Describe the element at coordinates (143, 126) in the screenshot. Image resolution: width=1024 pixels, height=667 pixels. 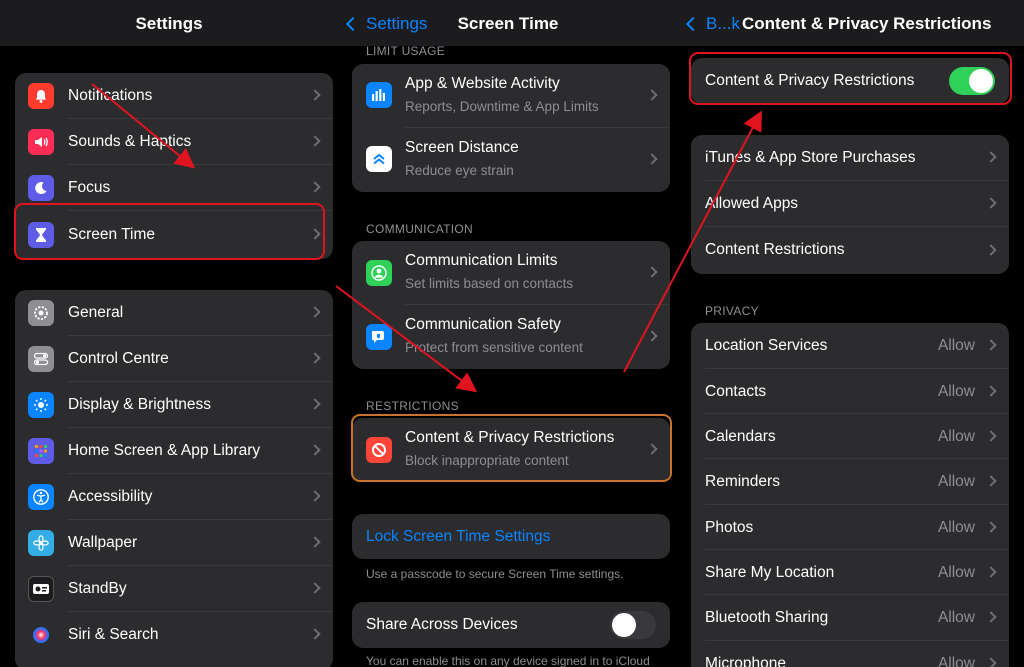
I see `arrow-to-screen-time` at that location.